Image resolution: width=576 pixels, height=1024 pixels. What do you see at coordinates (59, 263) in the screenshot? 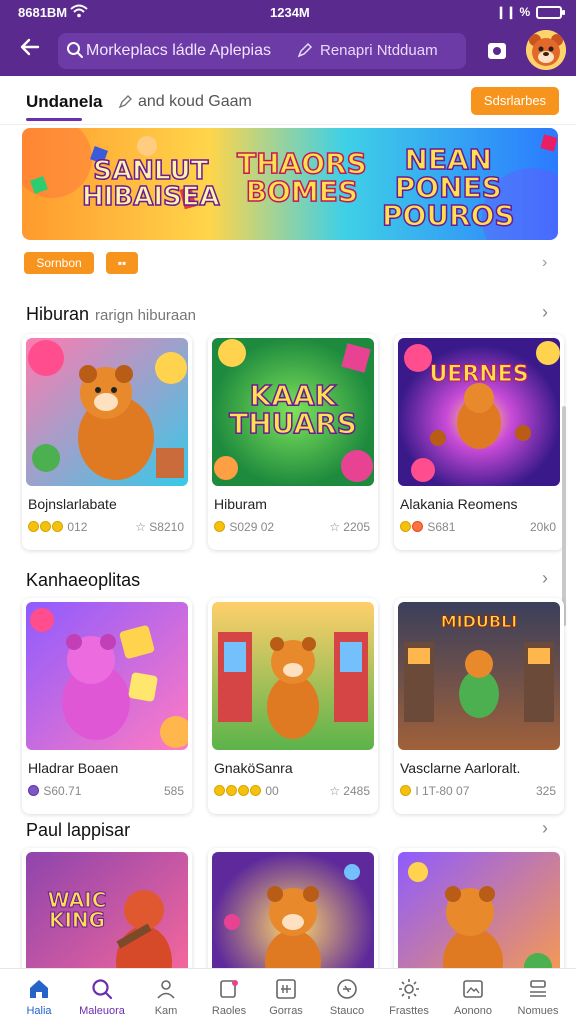
I see `filter-chip: Sornbon` at bounding box center [59, 263].